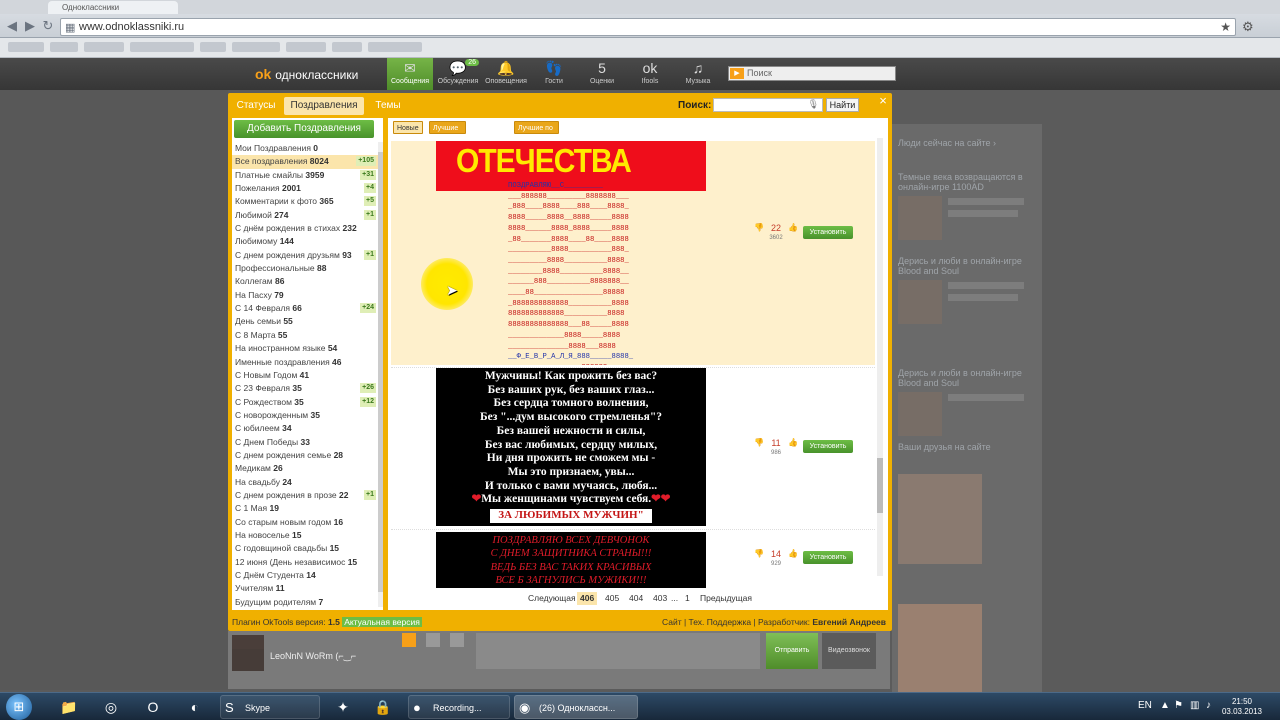 This screenshot has height=720, width=1280. I want to click on category-item: Любимому 144, so click(305, 241).